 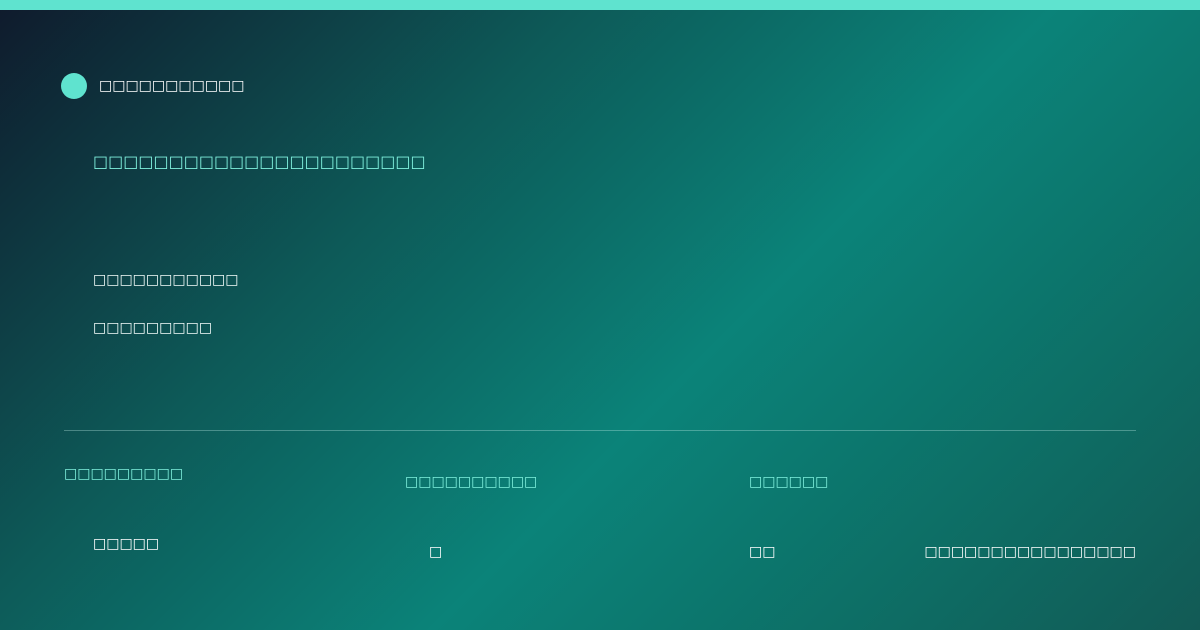 I want to click on stat-value-1: □□□□□, so click(x=126, y=544).